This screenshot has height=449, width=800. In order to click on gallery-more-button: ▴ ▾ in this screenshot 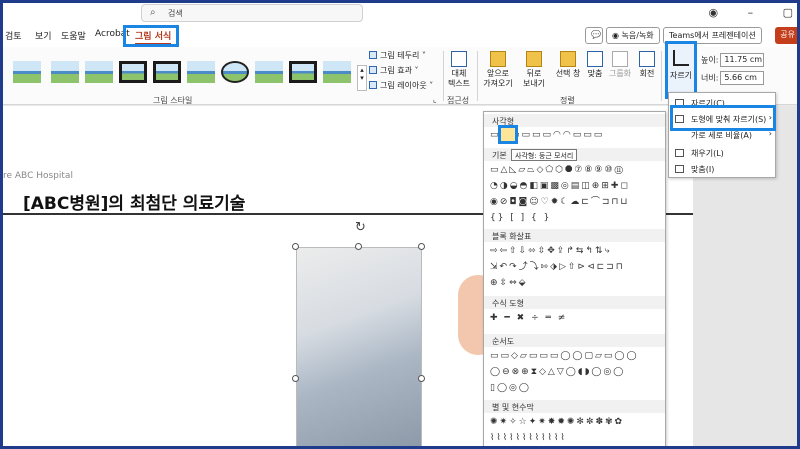, I will do `click(362, 78)`.